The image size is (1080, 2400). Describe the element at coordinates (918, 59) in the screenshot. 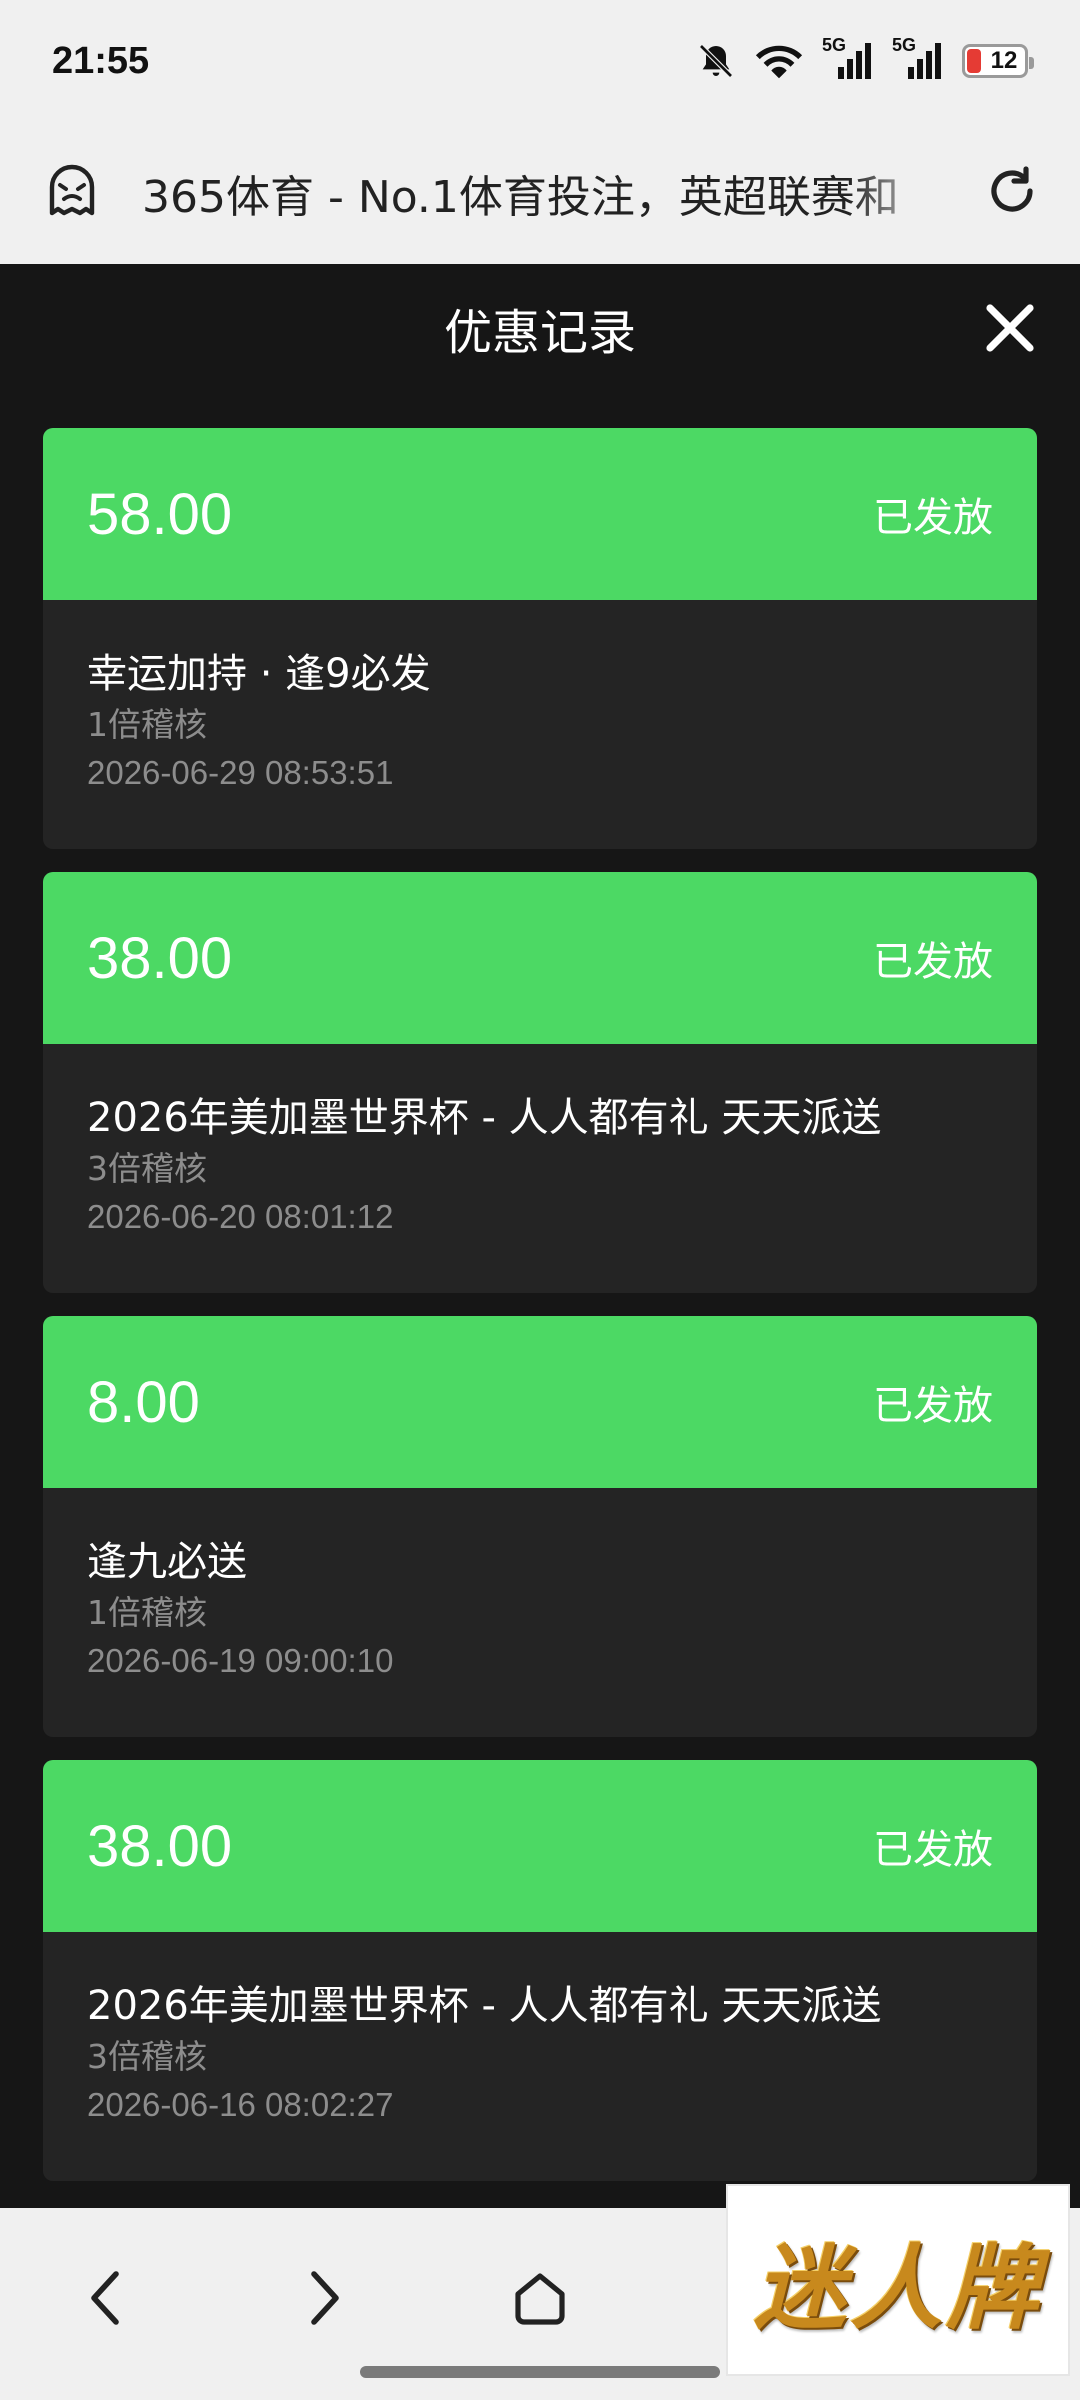

I see `cellular-signal-icon-2: 5G` at that location.